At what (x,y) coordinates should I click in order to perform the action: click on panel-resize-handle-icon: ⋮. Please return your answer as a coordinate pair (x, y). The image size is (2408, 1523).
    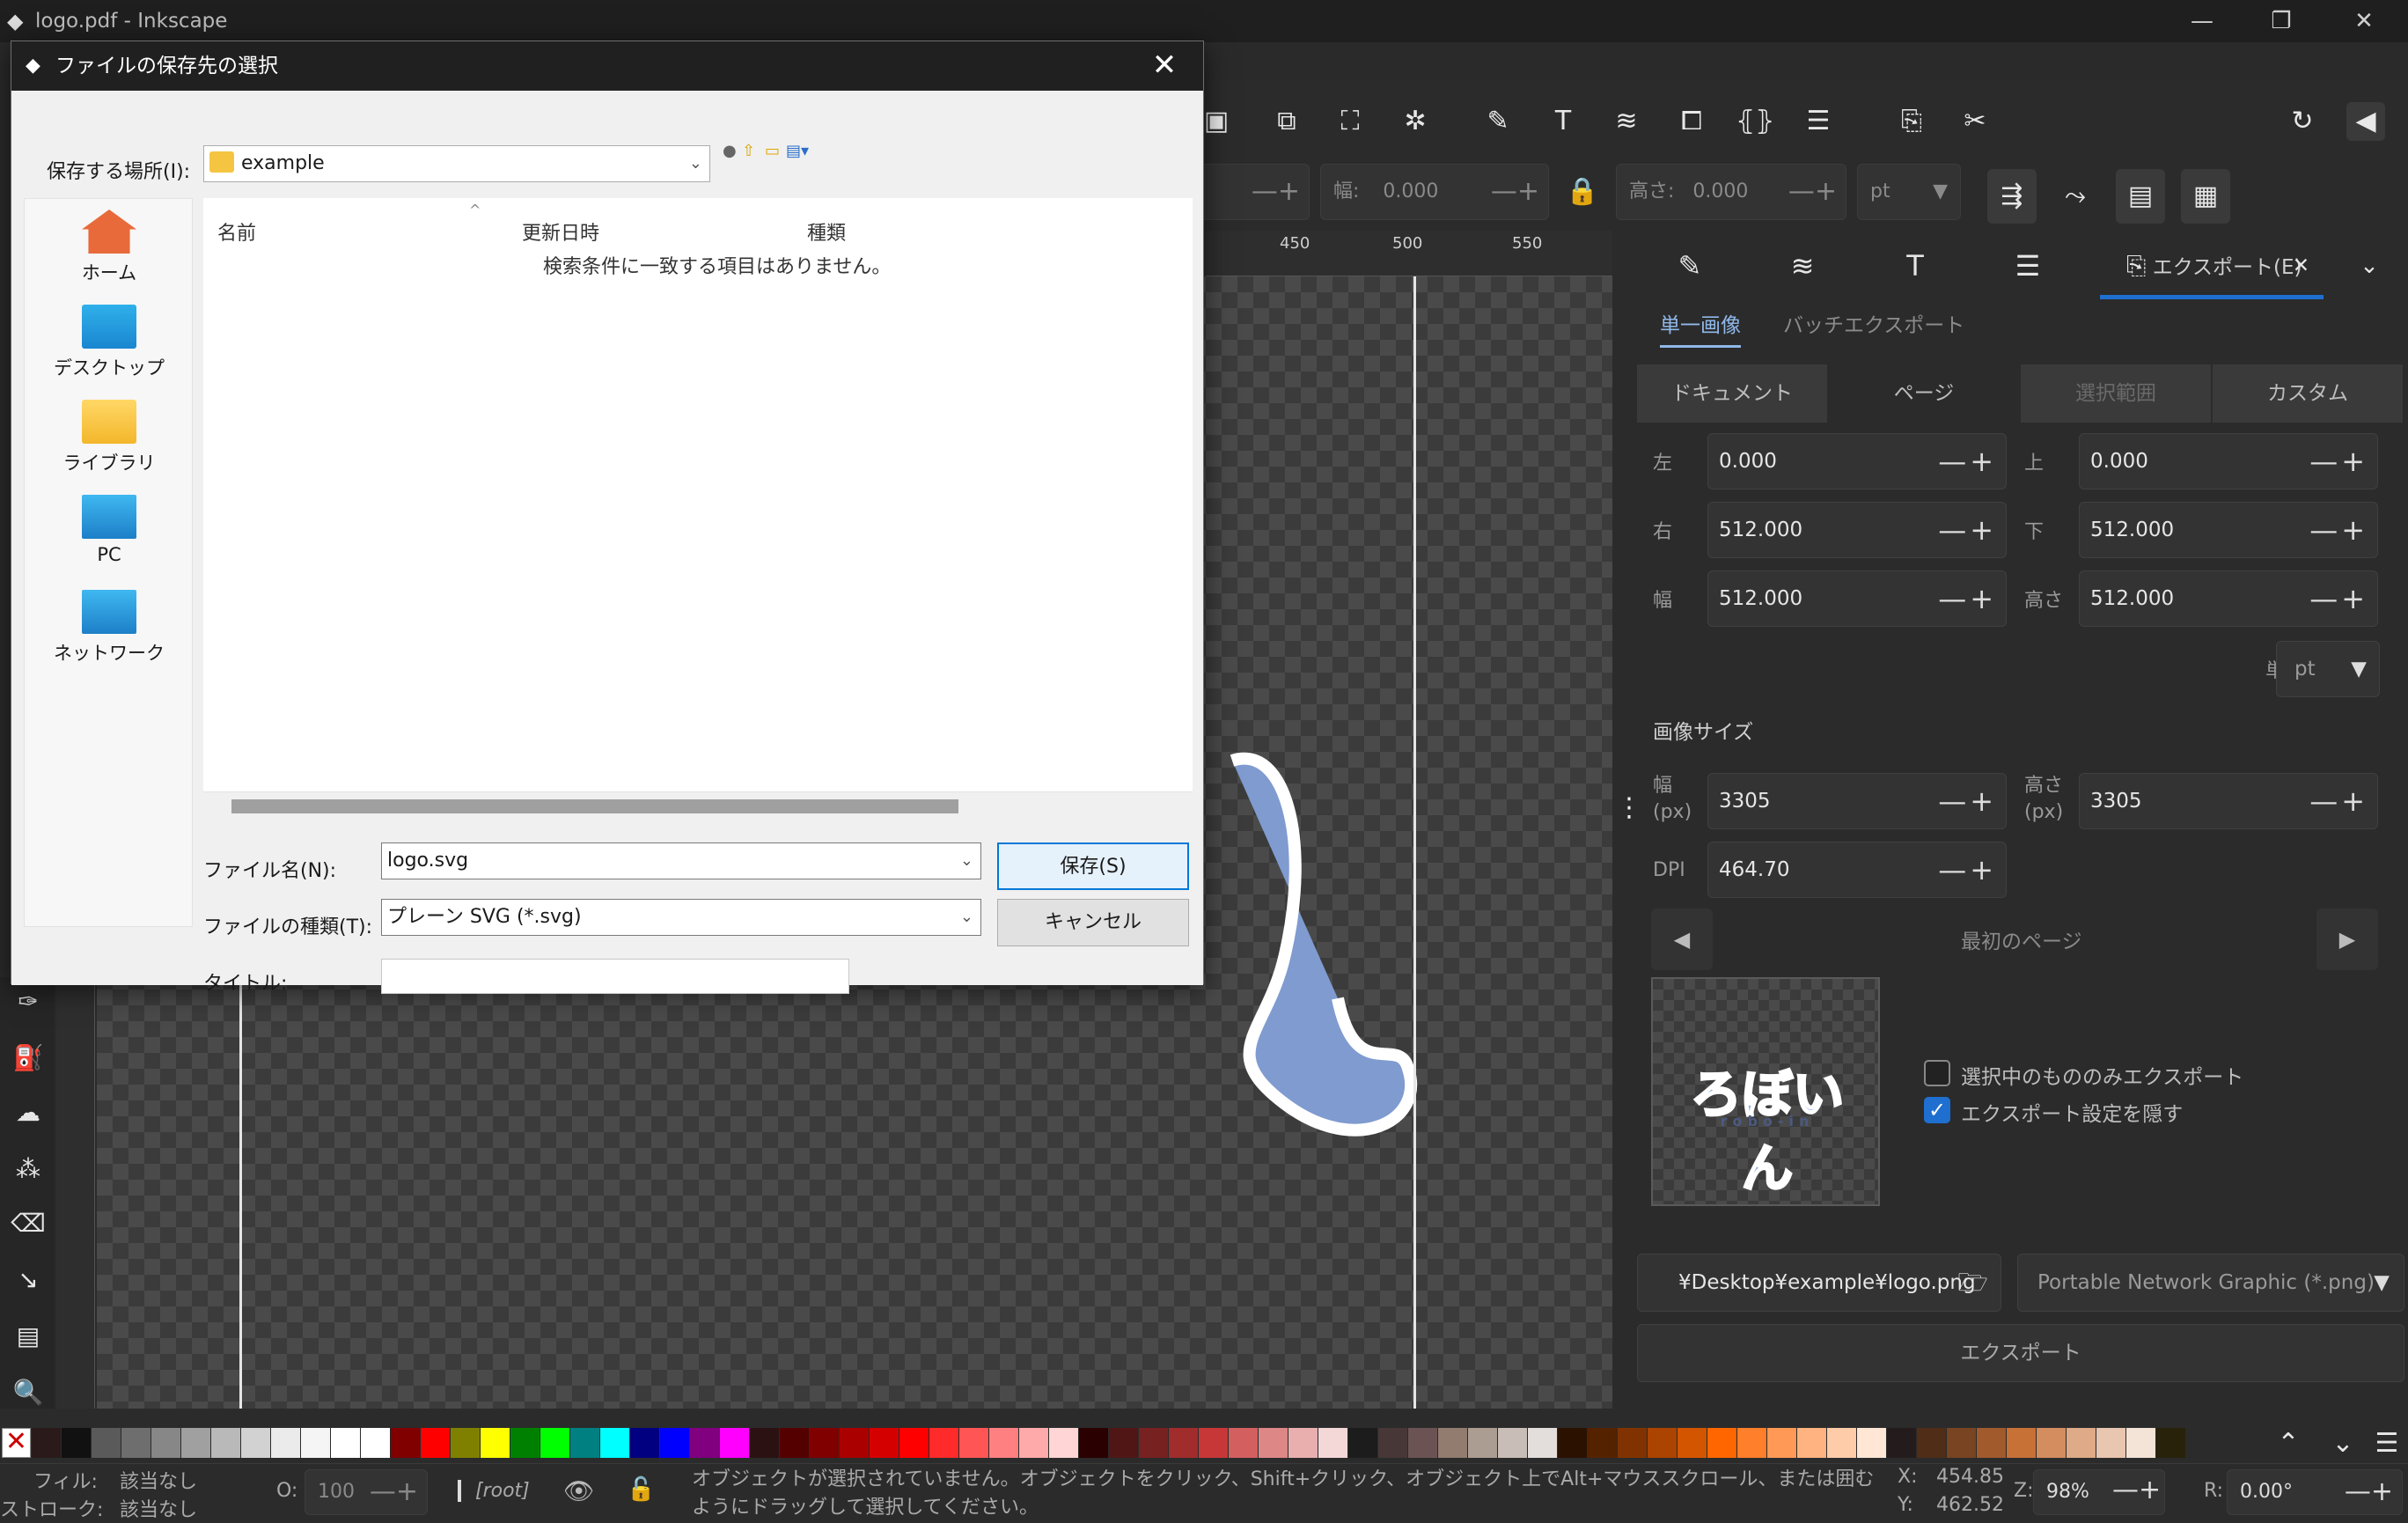
    Looking at the image, I should click on (1629, 818).